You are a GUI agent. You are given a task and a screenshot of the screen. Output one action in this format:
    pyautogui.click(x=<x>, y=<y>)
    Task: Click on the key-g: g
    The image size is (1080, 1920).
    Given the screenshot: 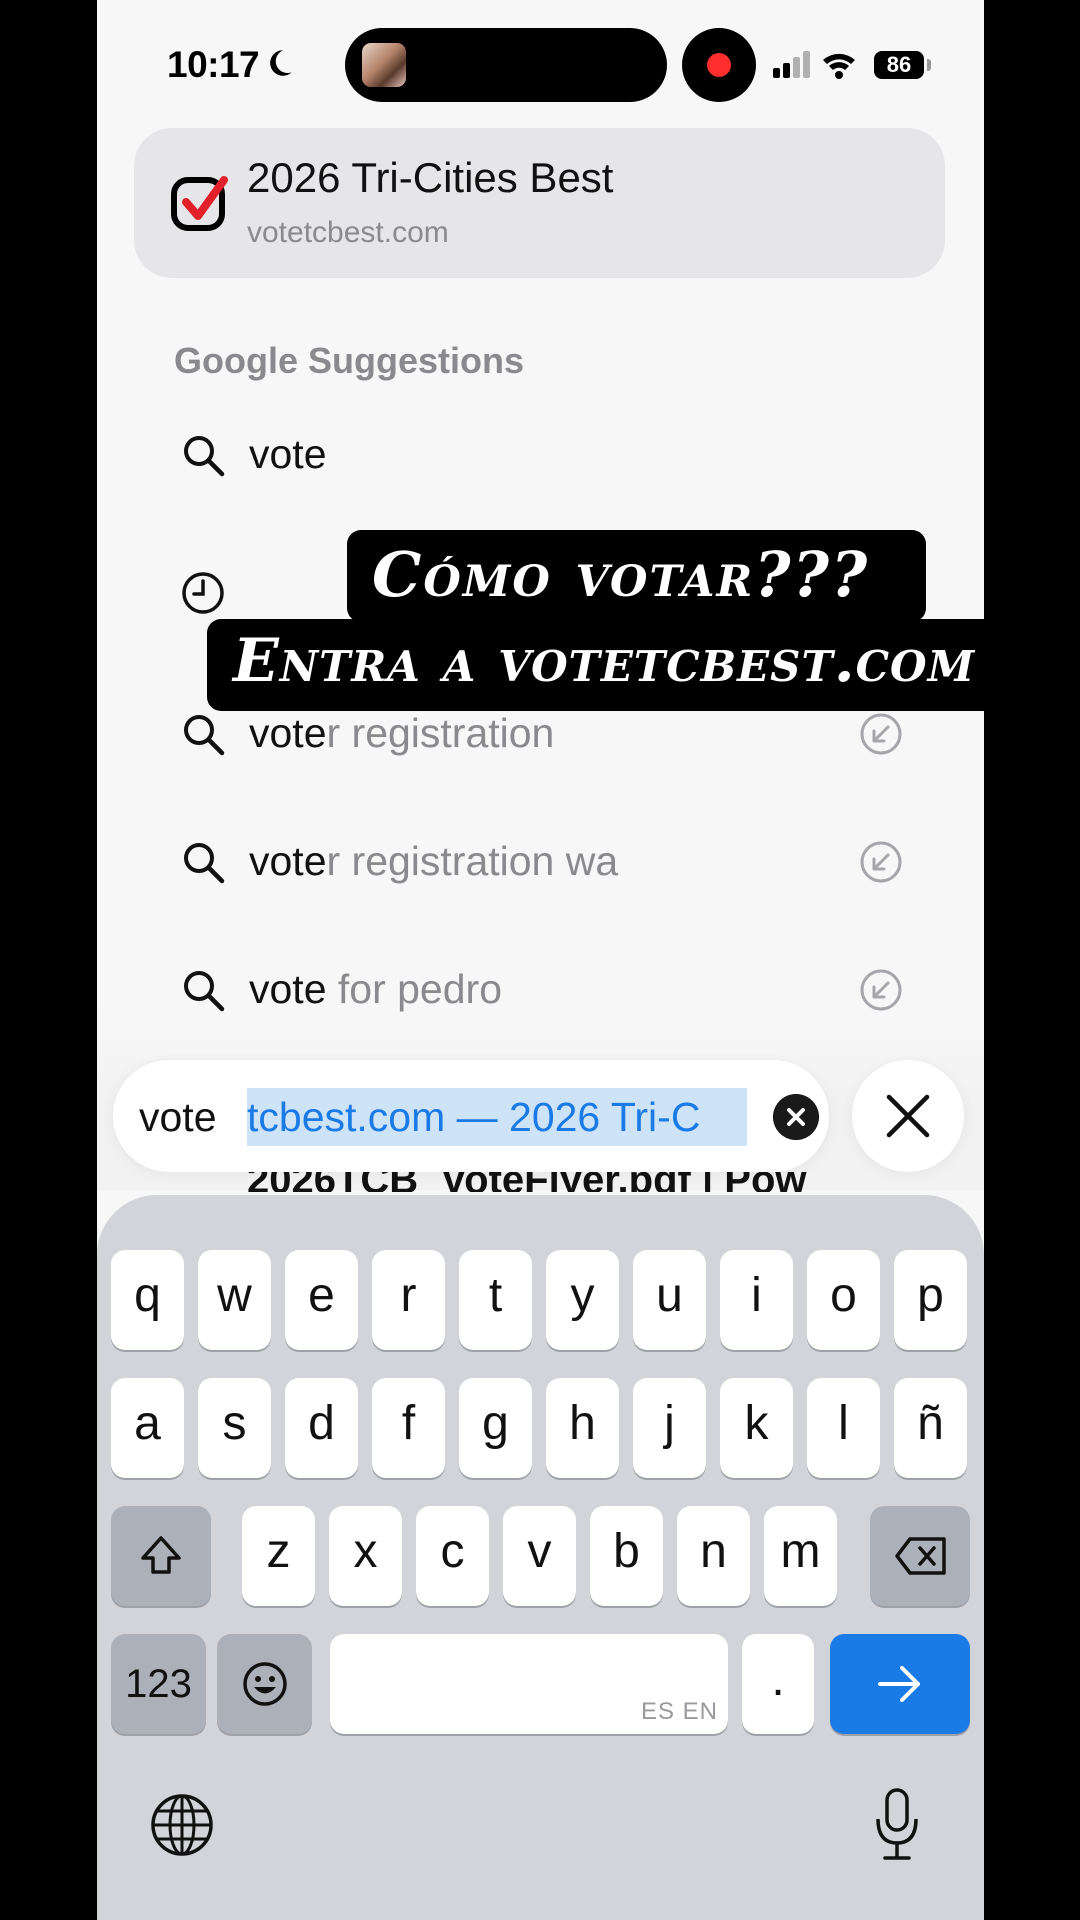 What is the action you would take?
    pyautogui.click(x=495, y=1428)
    